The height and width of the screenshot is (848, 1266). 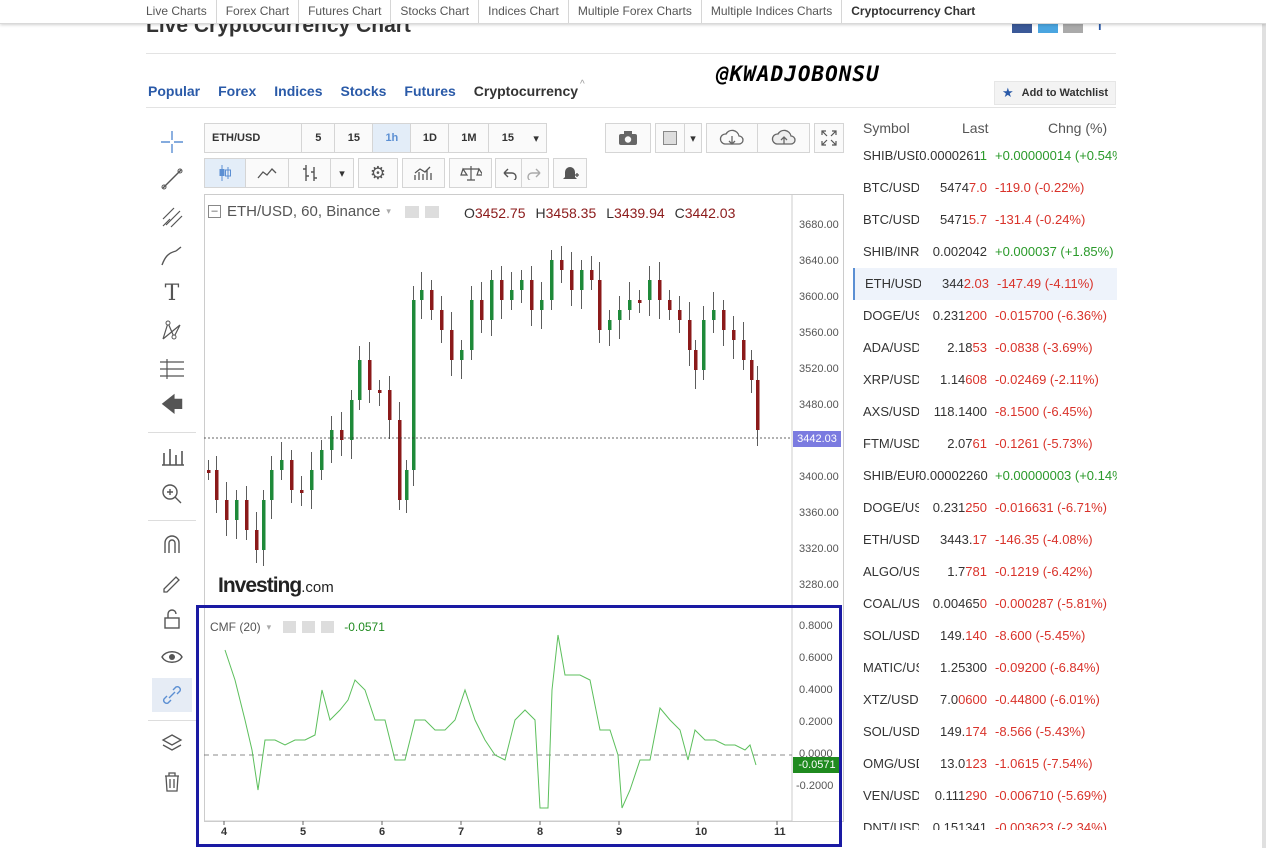 What do you see at coordinates (891, 443) in the screenshot?
I see `quote-symbol: FTM/USD` at bounding box center [891, 443].